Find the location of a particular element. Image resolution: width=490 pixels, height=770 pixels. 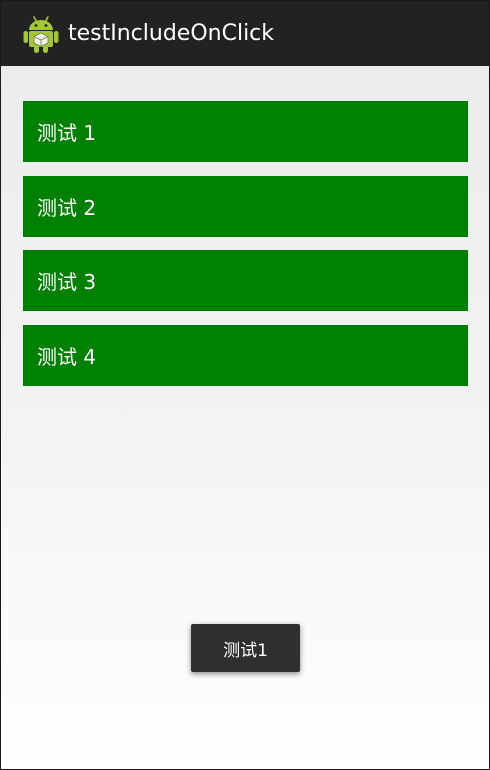

test-item-4: 测试 4 is located at coordinates (245, 355).